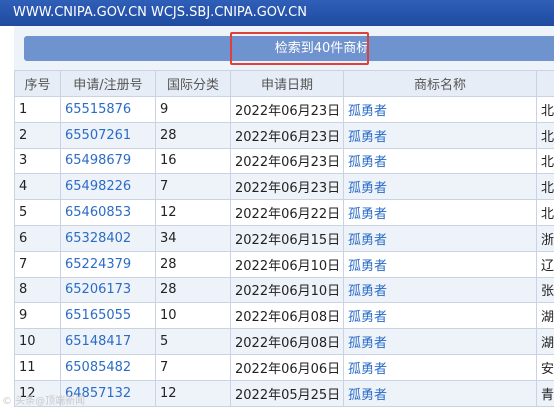  Describe the element at coordinates (440, 83) in the screenshot. I see `column-header-trademark-name: 商标名称` at that location.